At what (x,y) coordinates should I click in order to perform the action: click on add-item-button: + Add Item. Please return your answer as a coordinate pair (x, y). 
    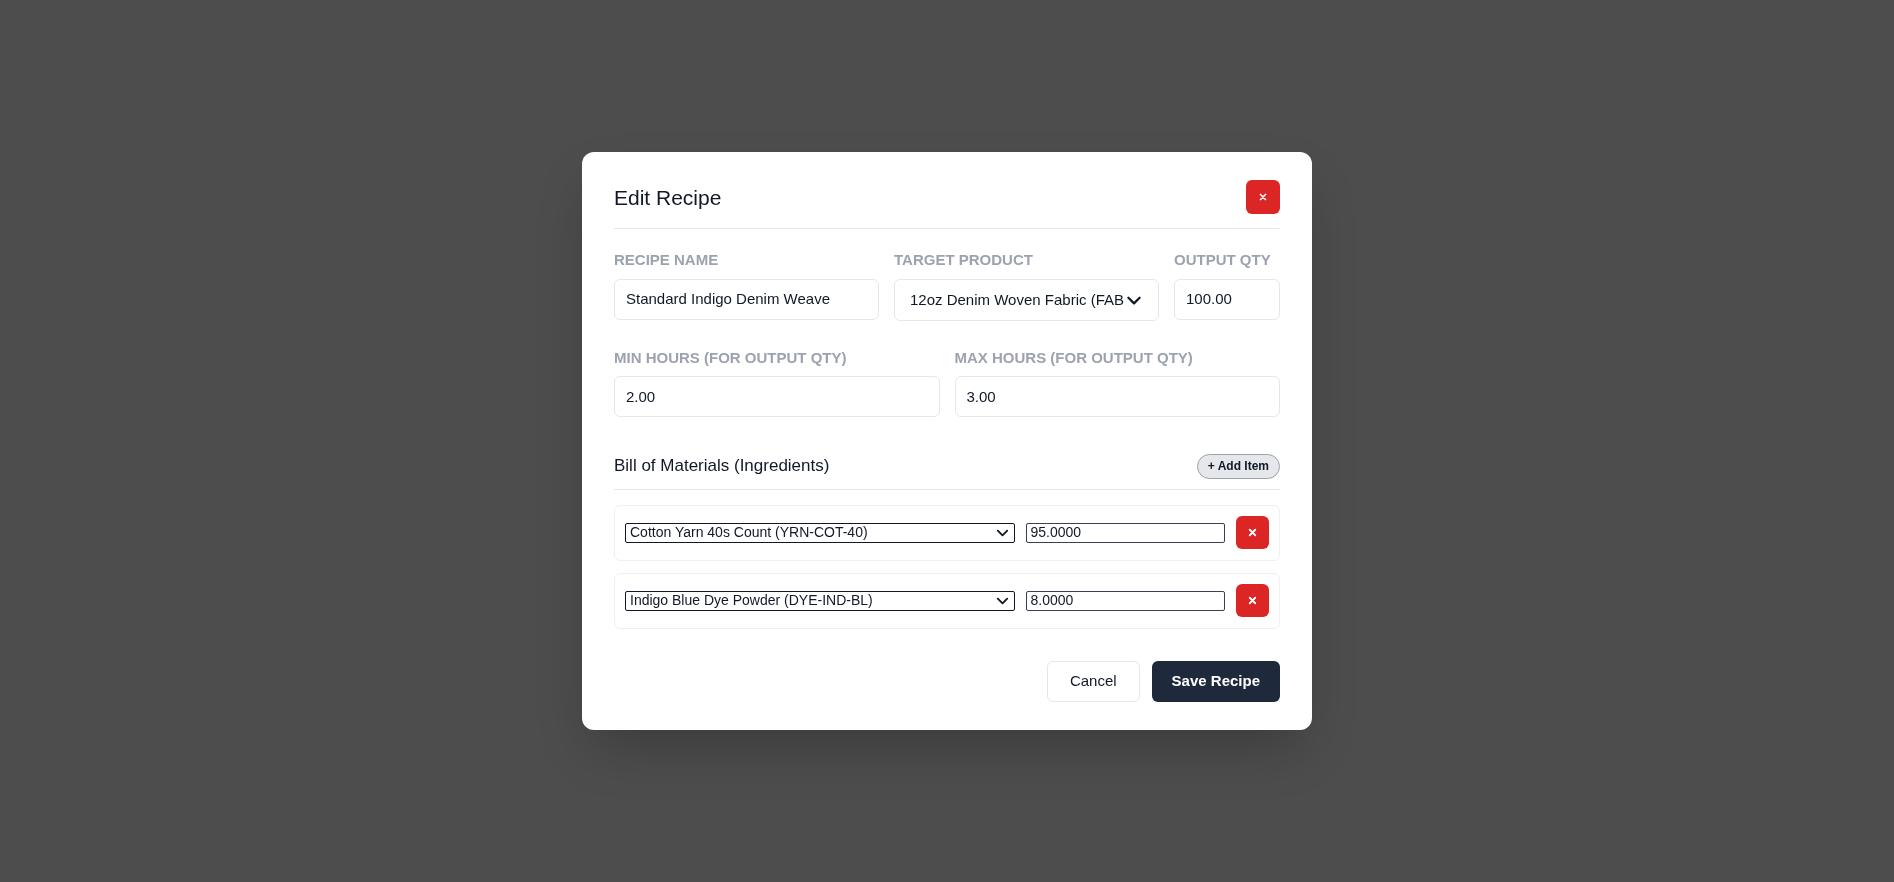
    Looking at the image, I should click on (1238, 466).